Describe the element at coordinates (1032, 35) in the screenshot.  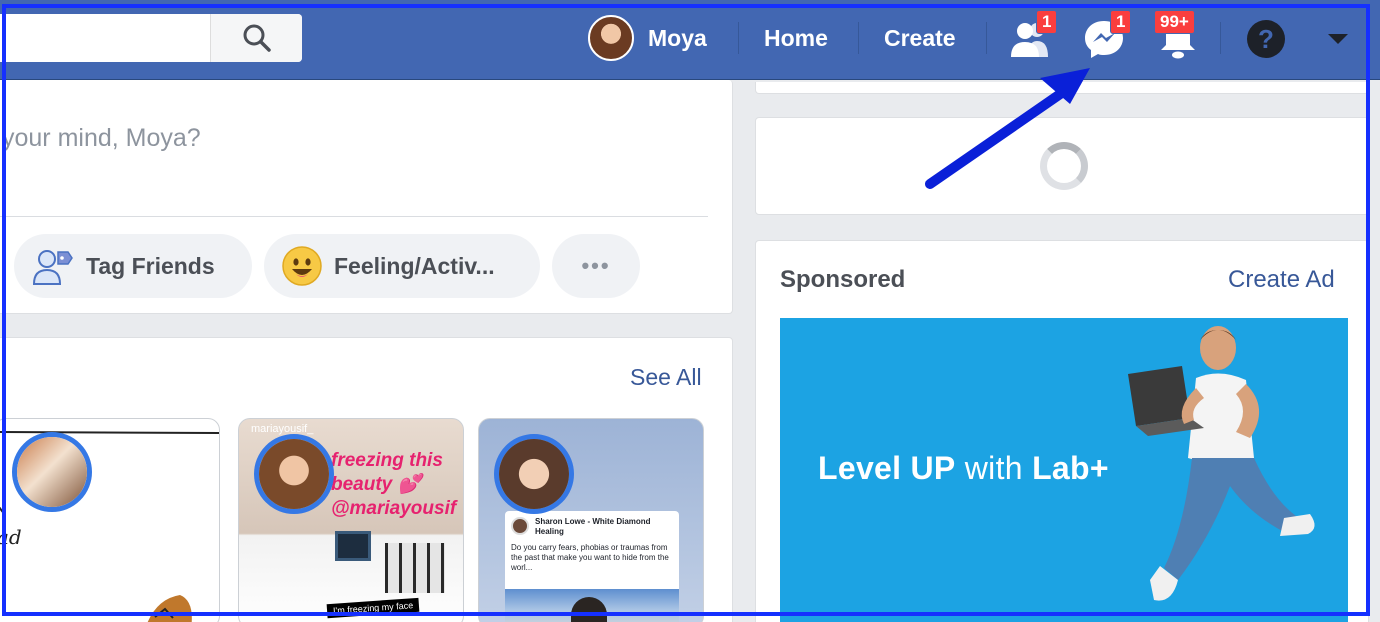
I see `friend-requests-button: 1` at that location.